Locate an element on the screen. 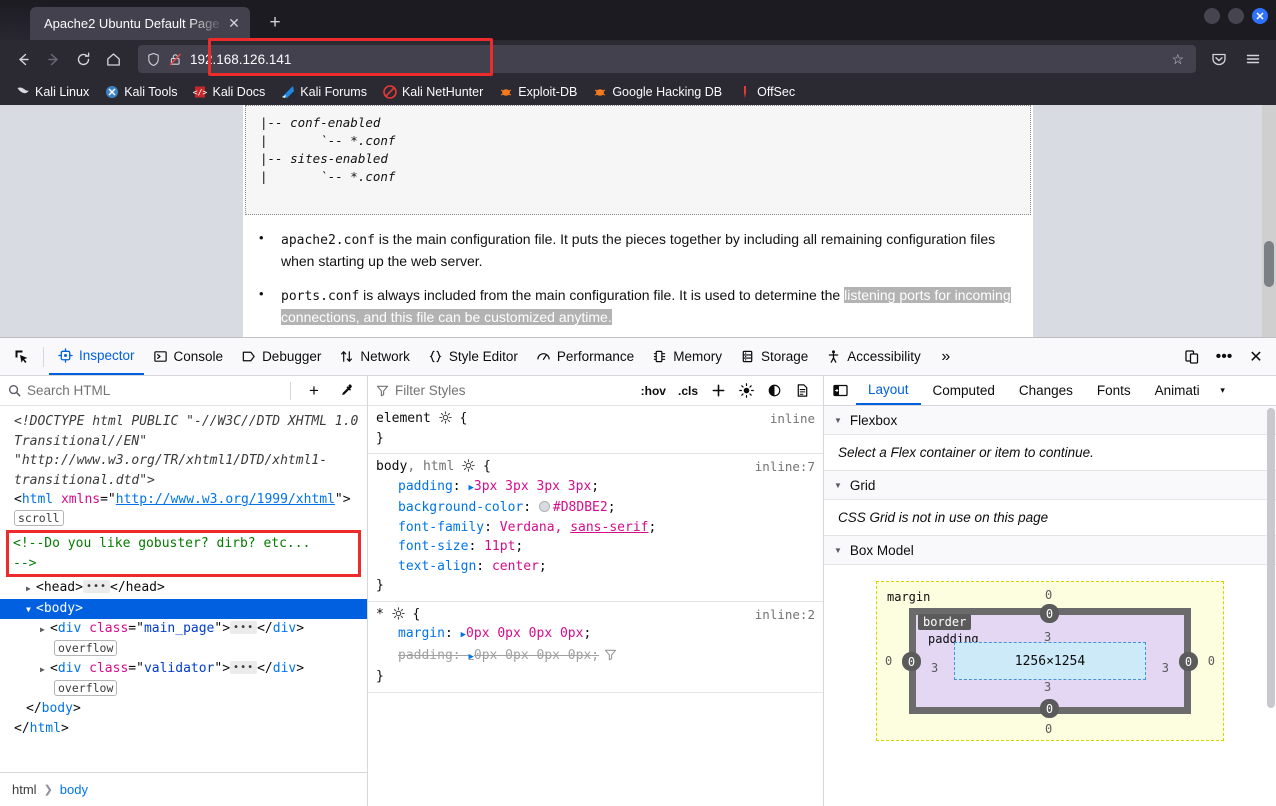 The height and width of the screenshot is (806, 1276). rule-selector: * is located at coordinates (380, 614).